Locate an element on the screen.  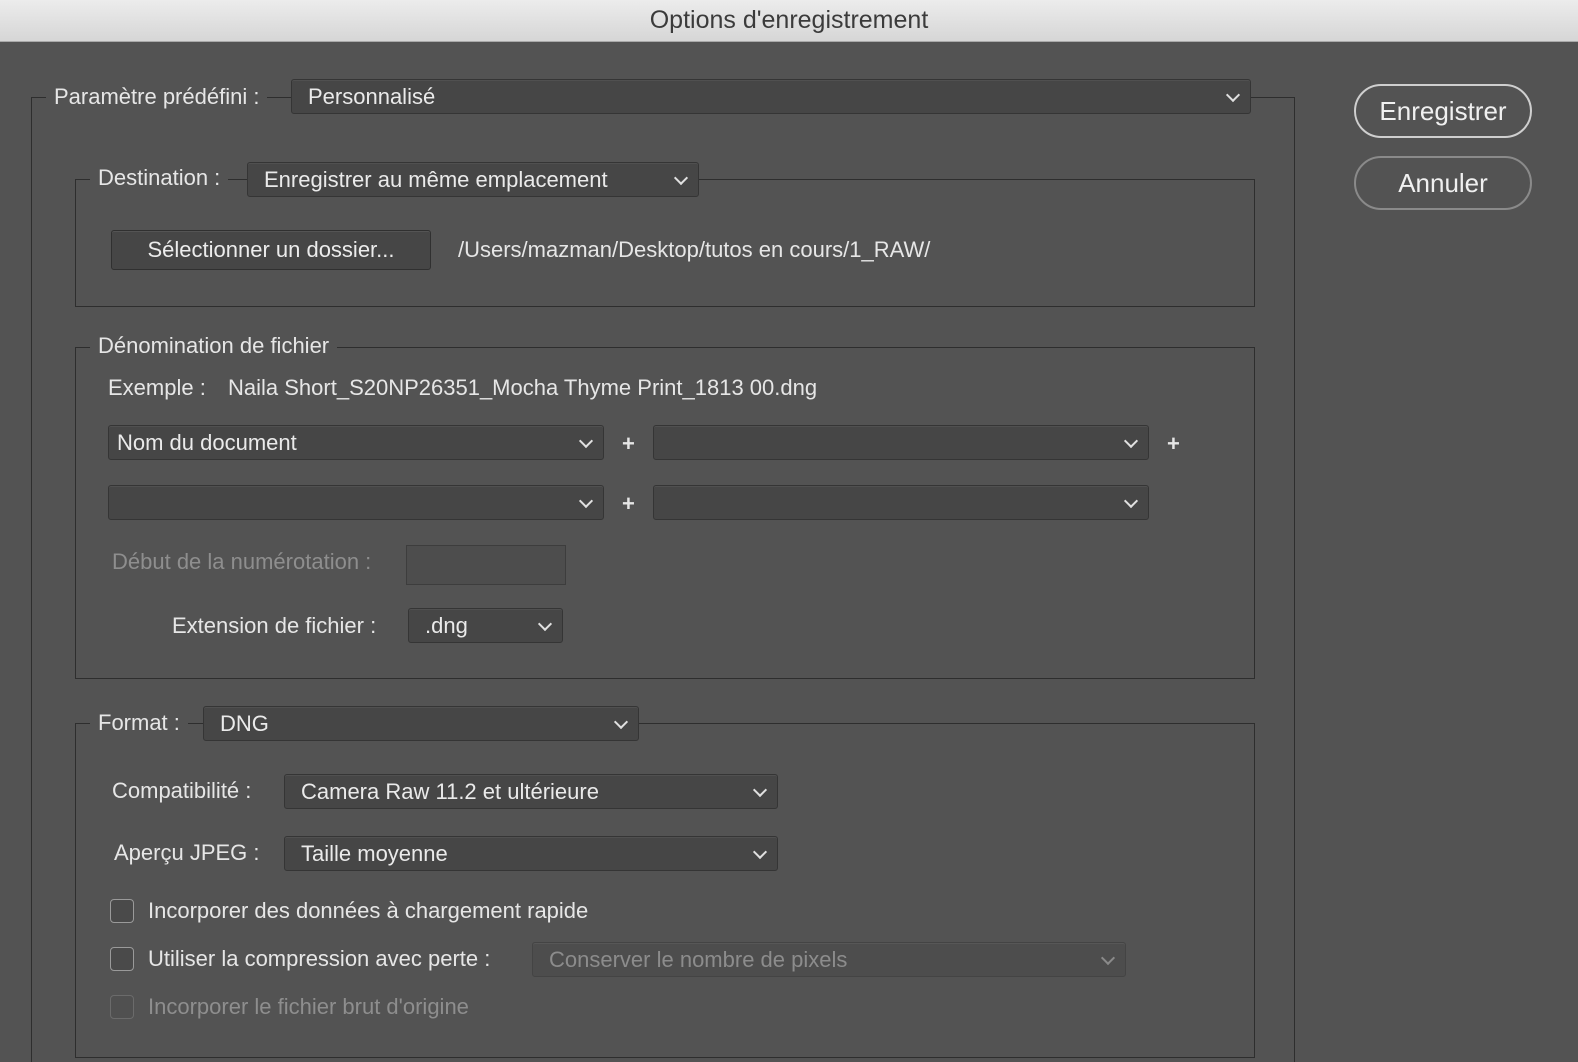
preview-value: Taille moyenne is located at coordinates (374, 853).